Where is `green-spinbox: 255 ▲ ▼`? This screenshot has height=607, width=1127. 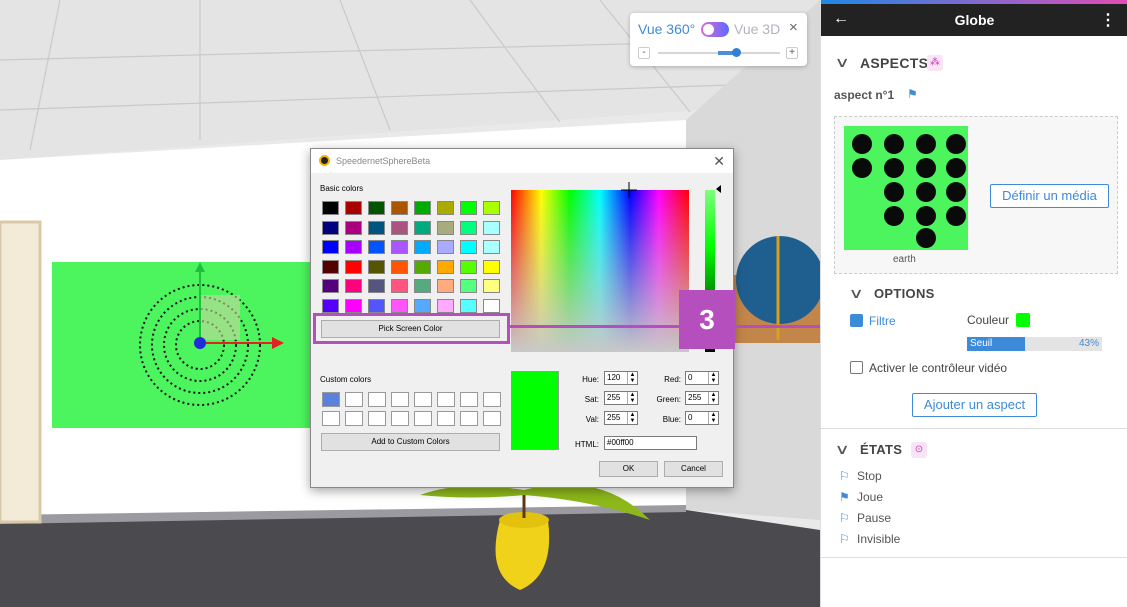 green-spinbox: 255 ▲ ▼ is located at coordinates (702, 398).